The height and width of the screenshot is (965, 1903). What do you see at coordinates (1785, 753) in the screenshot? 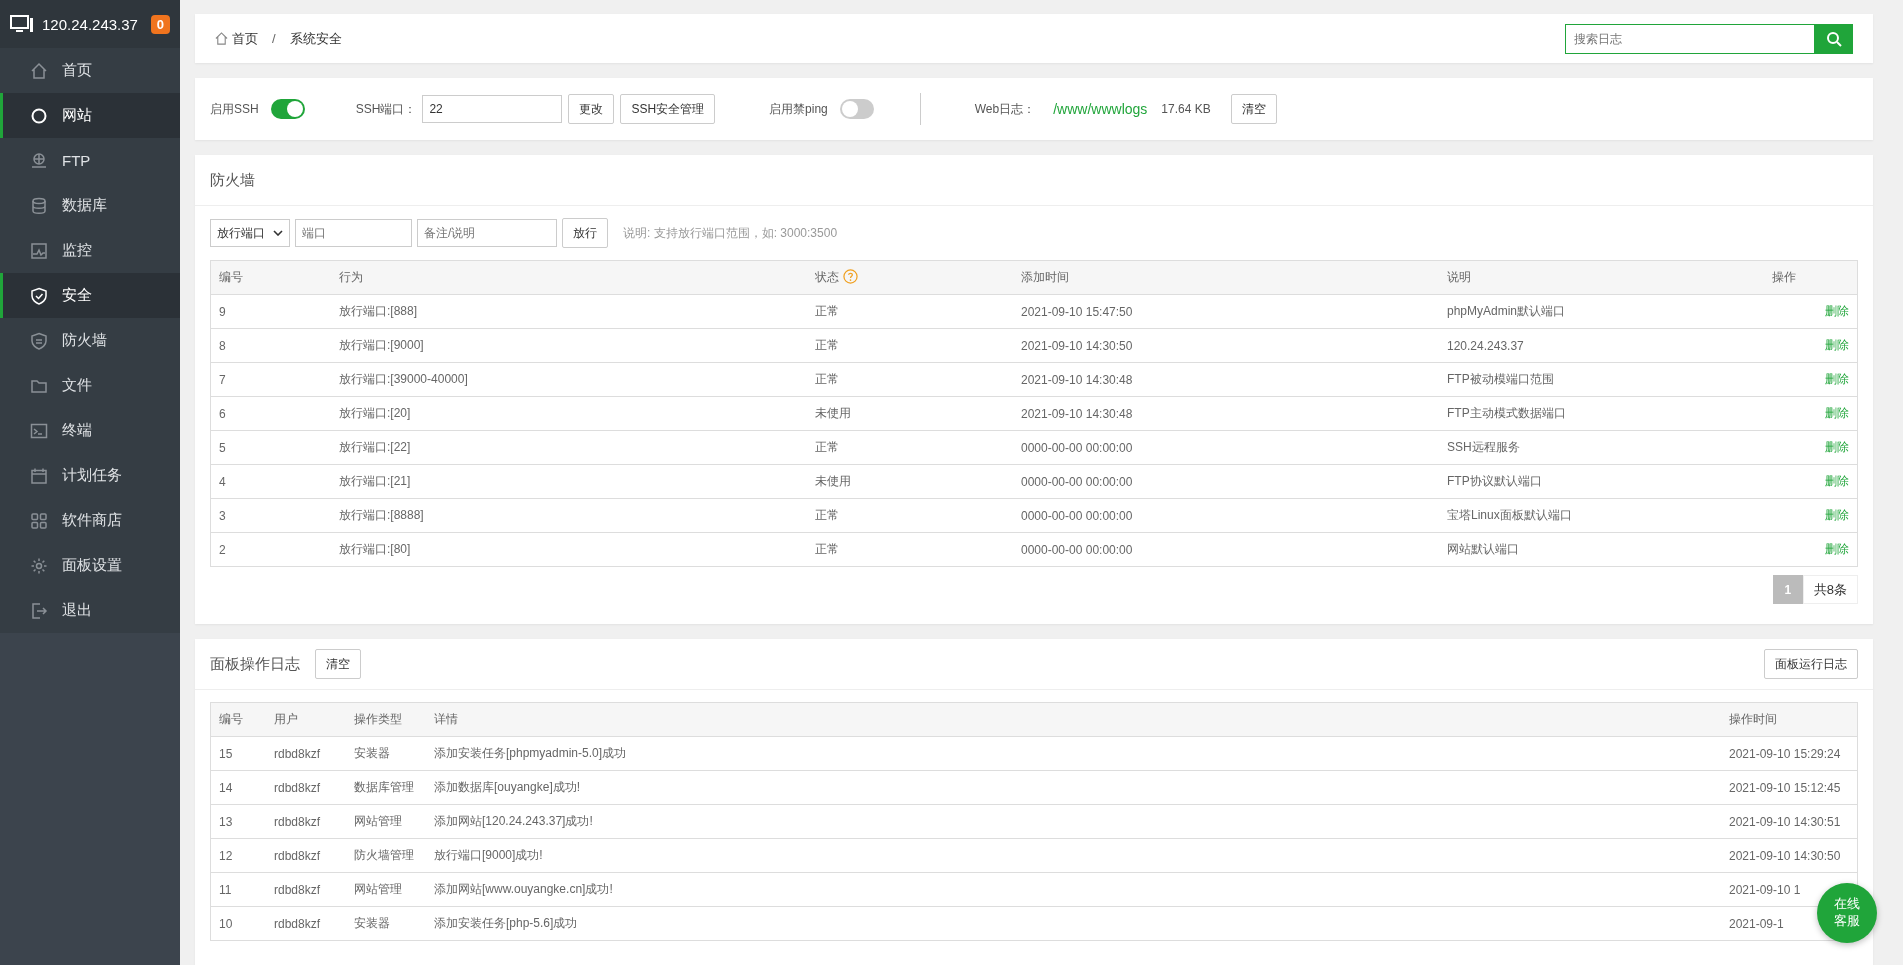
I see `table-cell: 2021-09-10 15:29:24` at bounding box center [1785, 753].